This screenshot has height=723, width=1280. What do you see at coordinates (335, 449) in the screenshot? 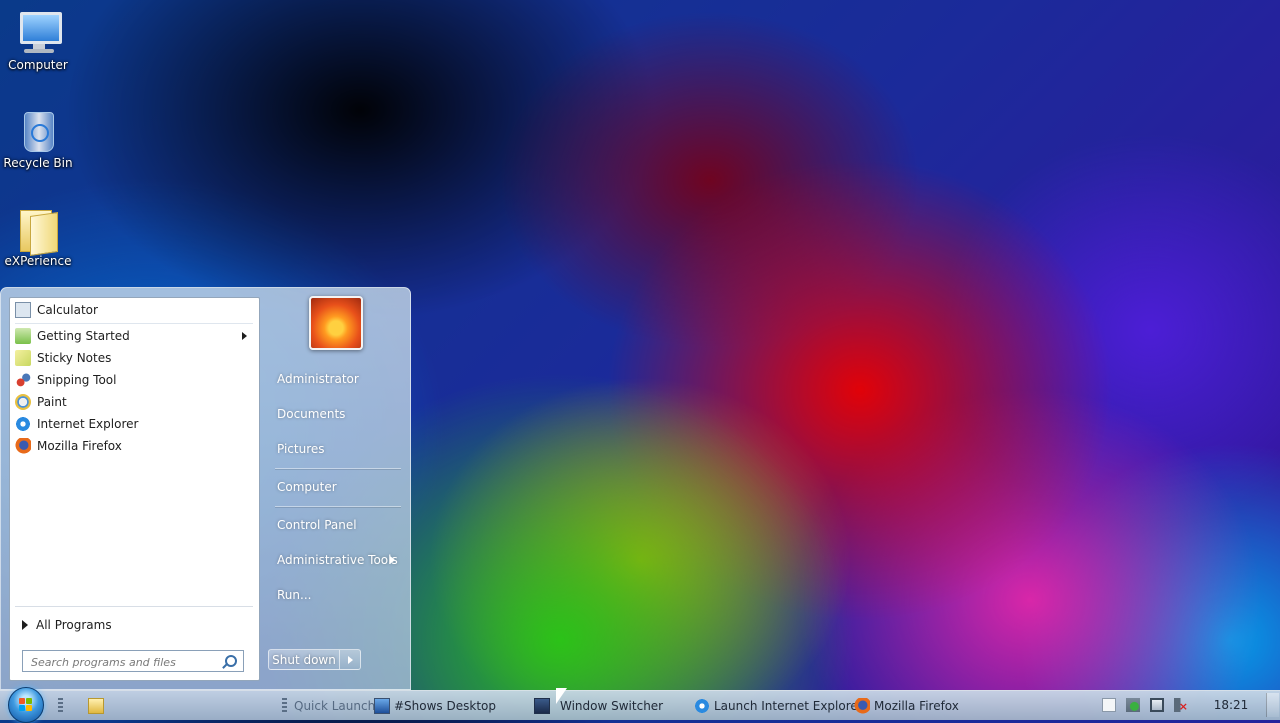
I see `place-pictures: Pictures` at bounding box center [335, 449].